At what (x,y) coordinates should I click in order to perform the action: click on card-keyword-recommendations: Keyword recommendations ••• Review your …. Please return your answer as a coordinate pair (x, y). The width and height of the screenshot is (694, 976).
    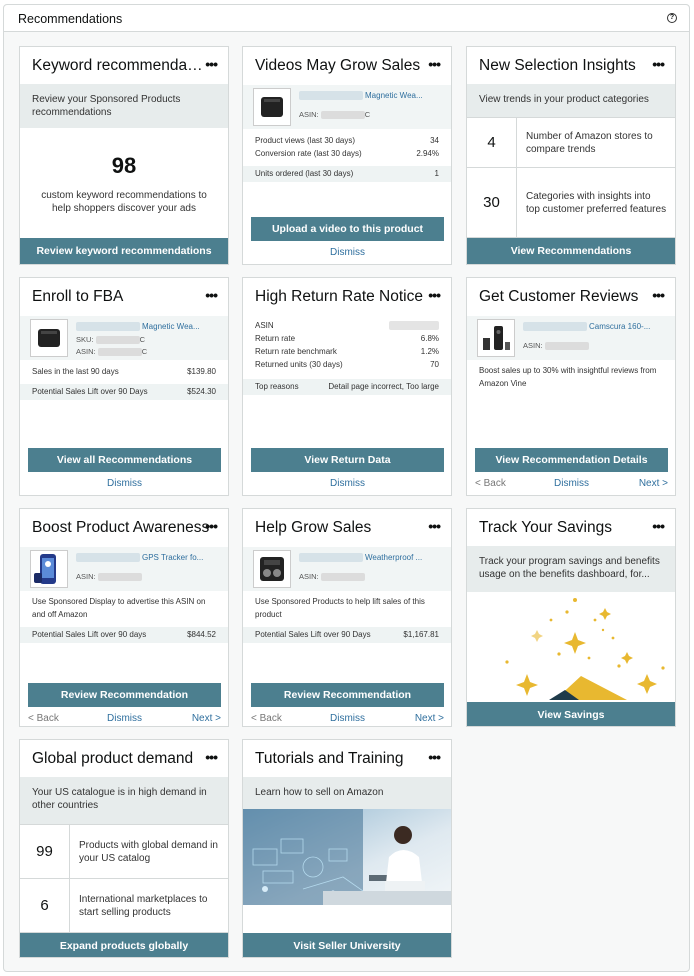
    Looking at the image, I should click on (124, 155).